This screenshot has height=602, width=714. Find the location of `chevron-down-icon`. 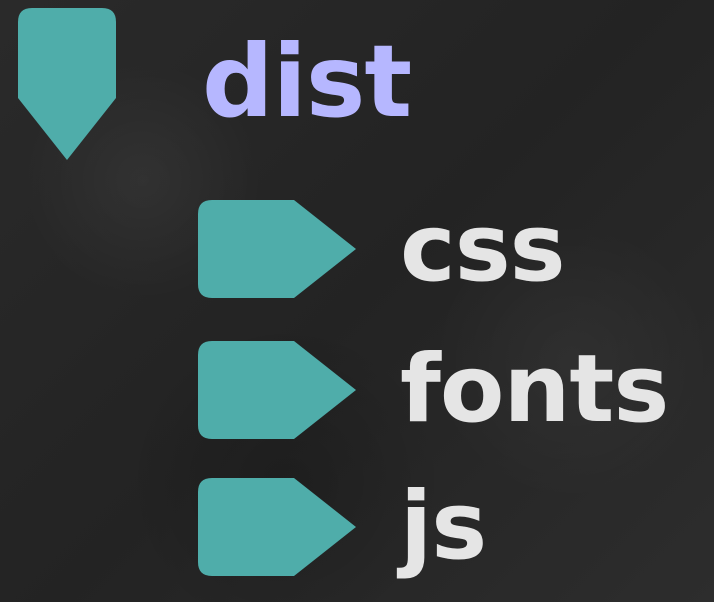

chevron-down-icon is located at coordinates (67, 82).